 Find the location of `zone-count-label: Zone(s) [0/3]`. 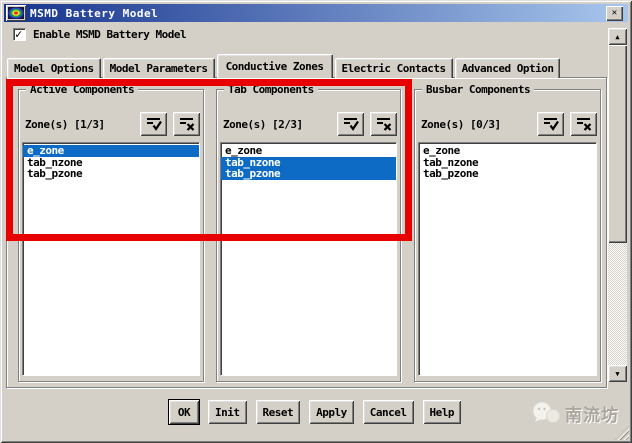

zone-count-label: Zone(s) [0/3] is located at coordinates (461, 124).